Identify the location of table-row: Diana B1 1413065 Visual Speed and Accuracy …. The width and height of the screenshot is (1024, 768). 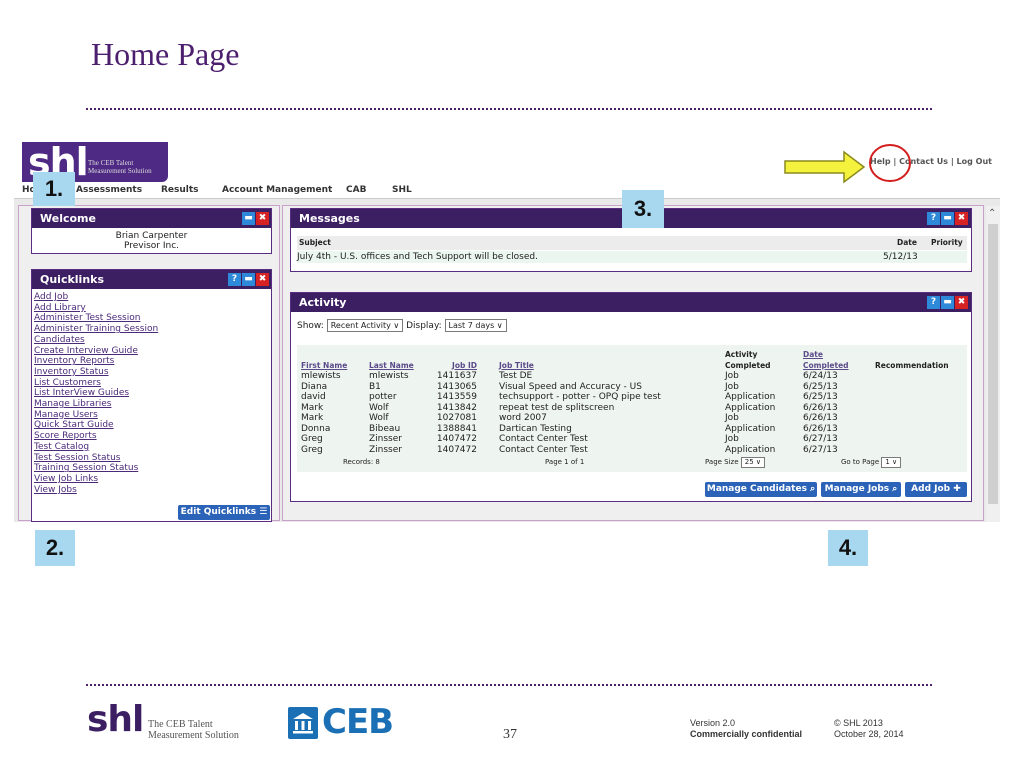
(625, 387).